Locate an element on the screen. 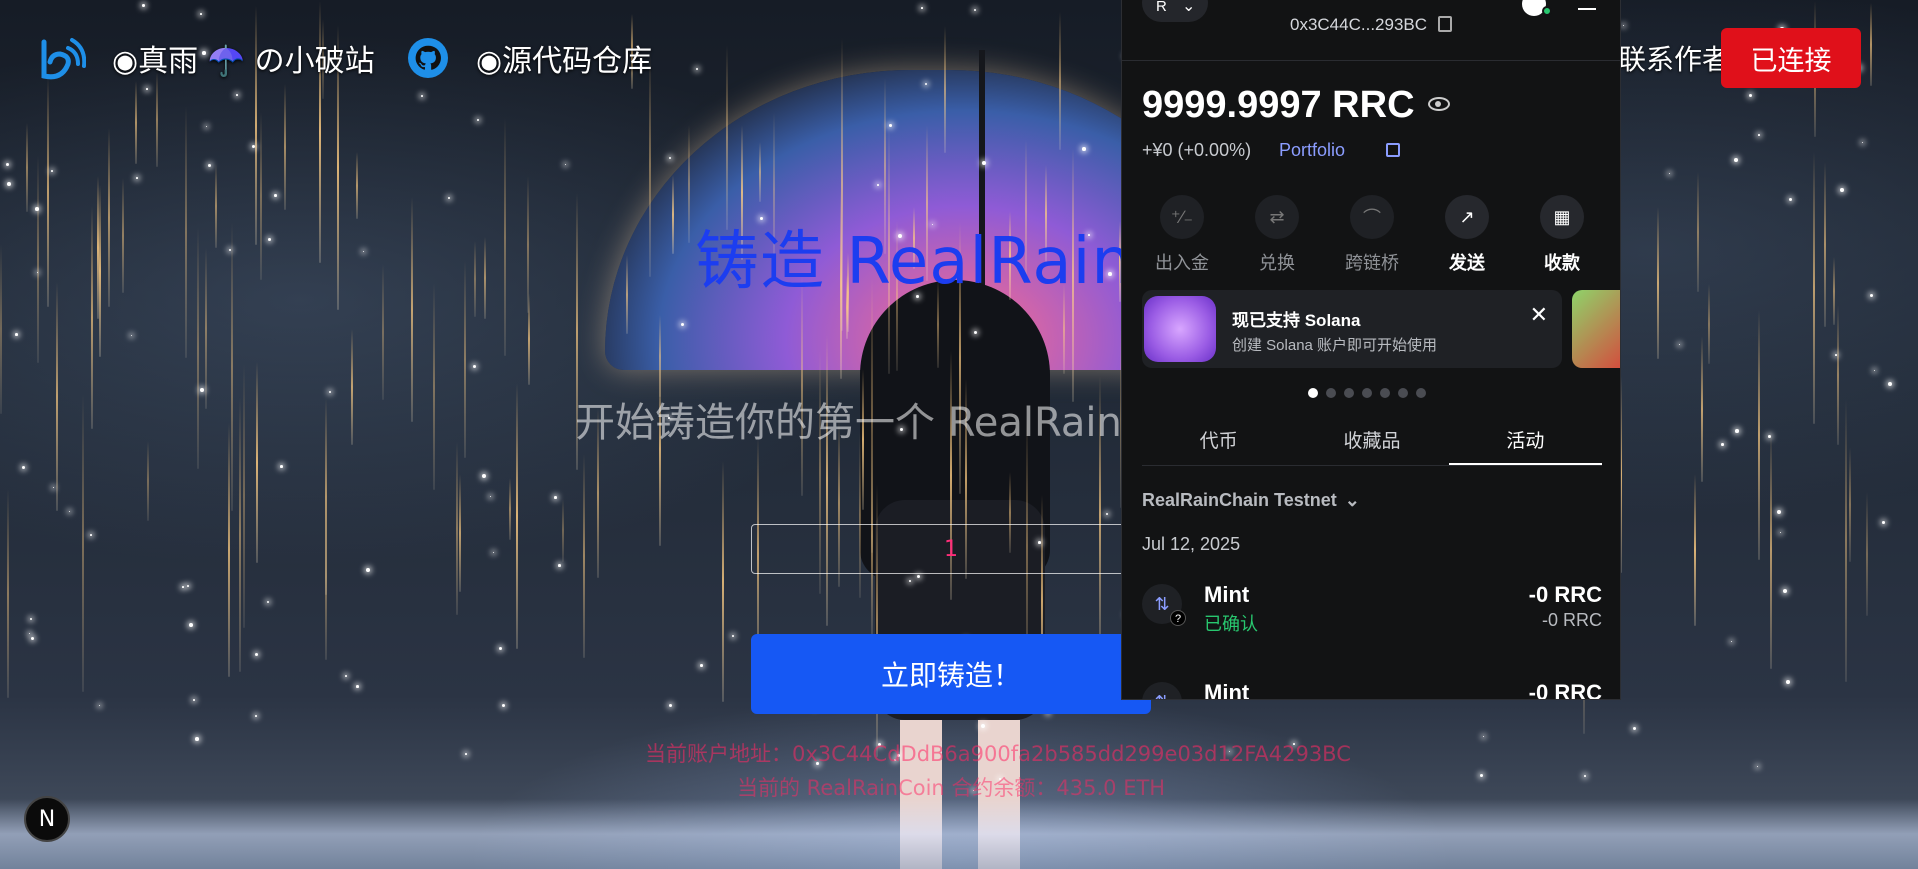 Image resolution: width=1918 pixels, height=869 pixels. balance-change: +¥0 (+0.00%) is located at coordinates (1197, 150).